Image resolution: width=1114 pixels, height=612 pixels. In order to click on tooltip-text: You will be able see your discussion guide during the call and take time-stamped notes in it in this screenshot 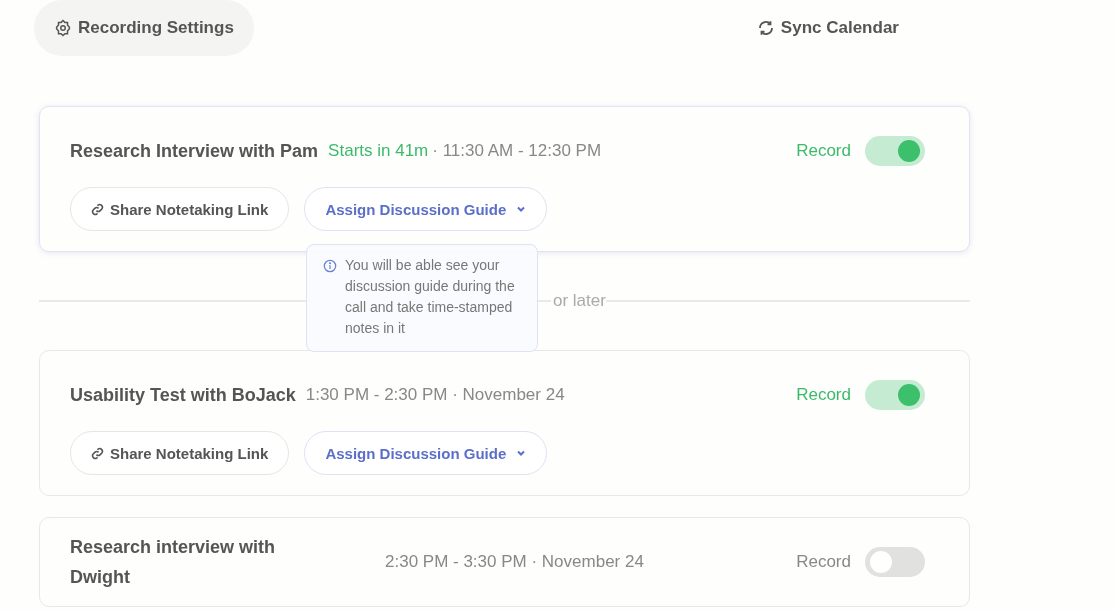, I will do `click(430, 297)`.